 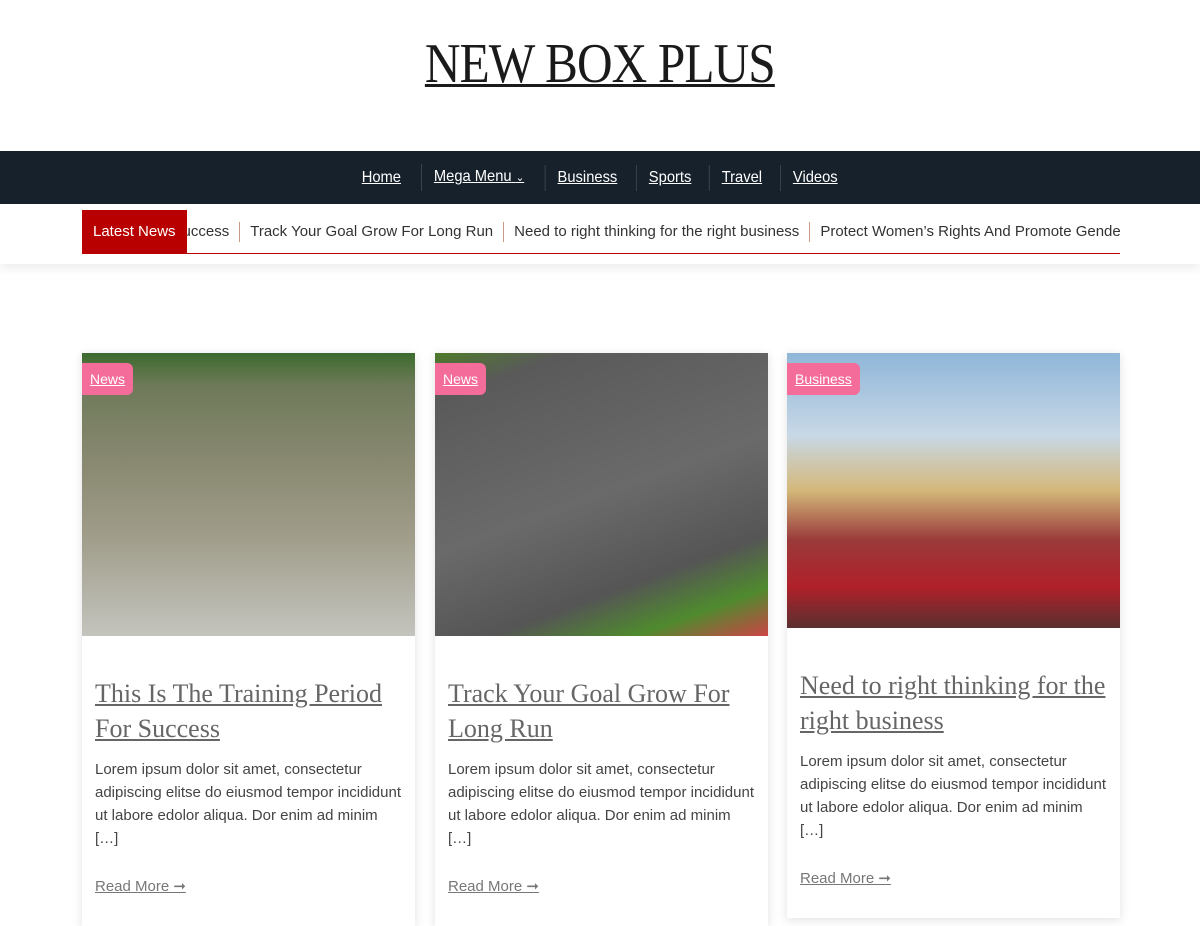 I want to click on category-tag: Business, so click(x=823, y=379).